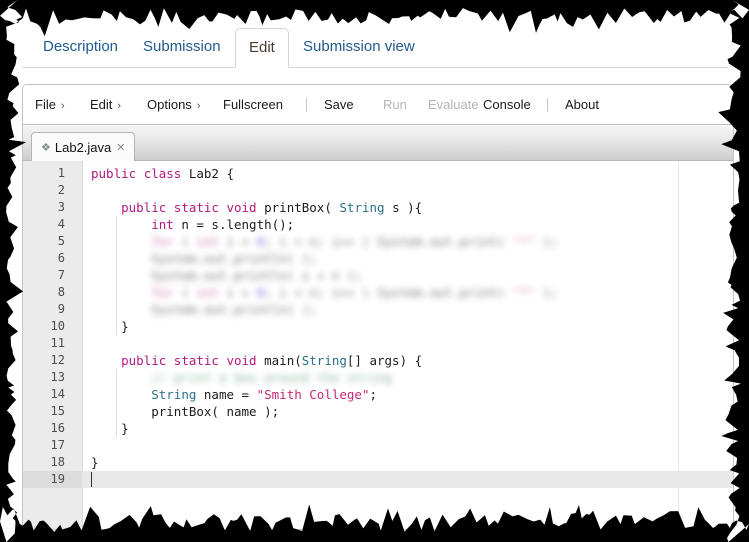  I want to click on menu-item-about: About, so click(582, 104).